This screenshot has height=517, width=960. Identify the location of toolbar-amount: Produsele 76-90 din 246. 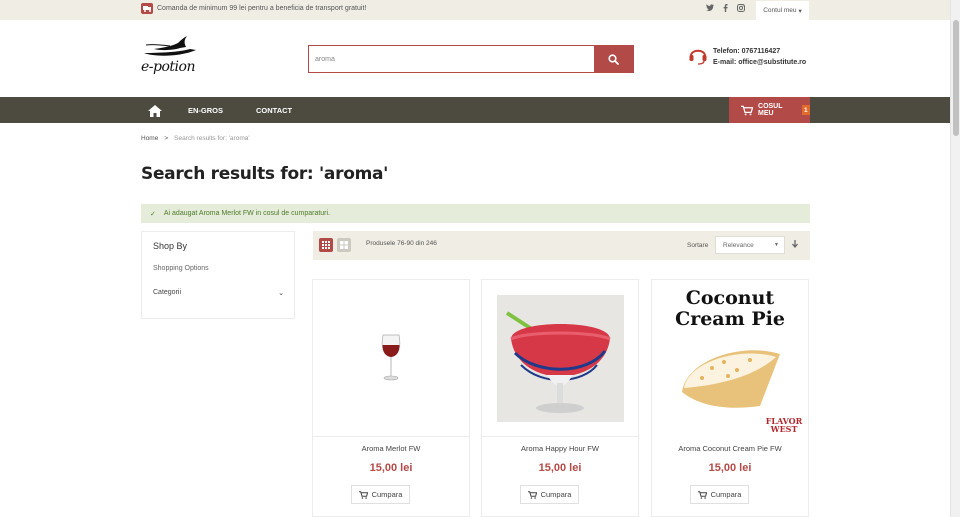
(401, 243).